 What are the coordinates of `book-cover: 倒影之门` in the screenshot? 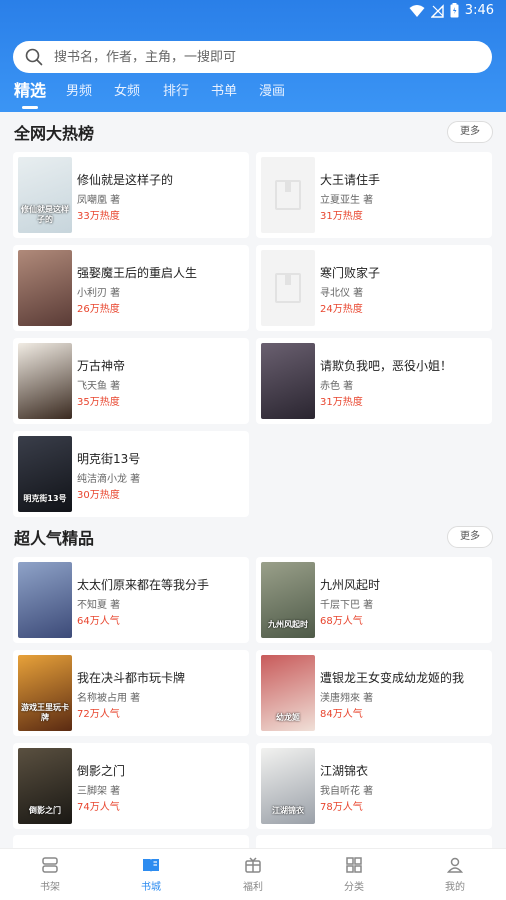 It's located at (45, 786).